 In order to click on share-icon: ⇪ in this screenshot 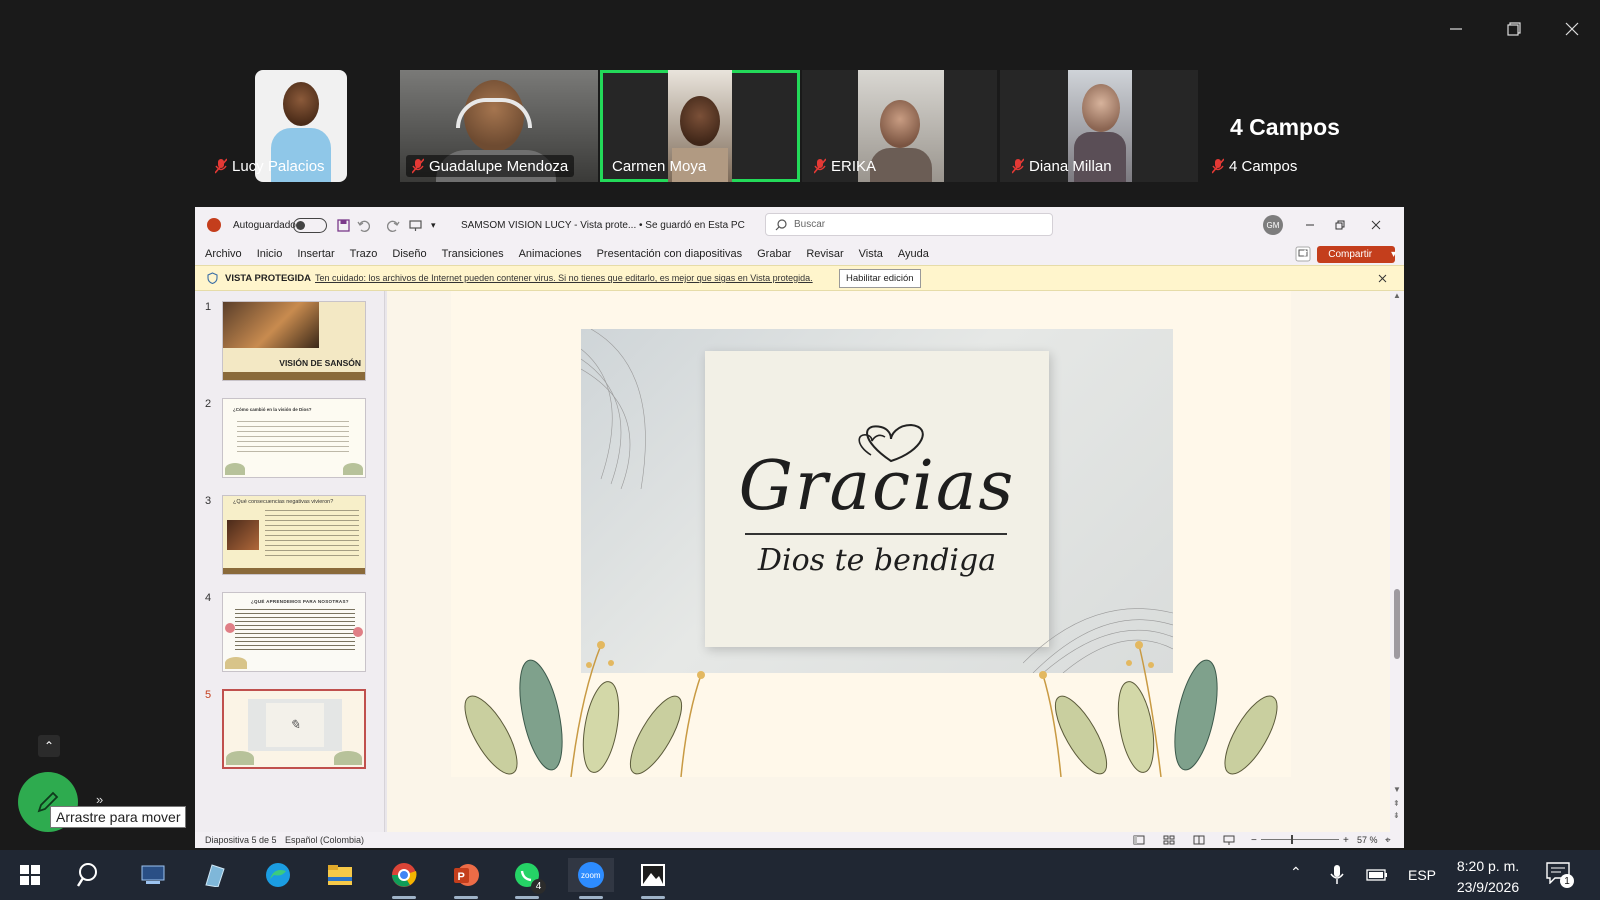, I will do `click(1305, 254)`.